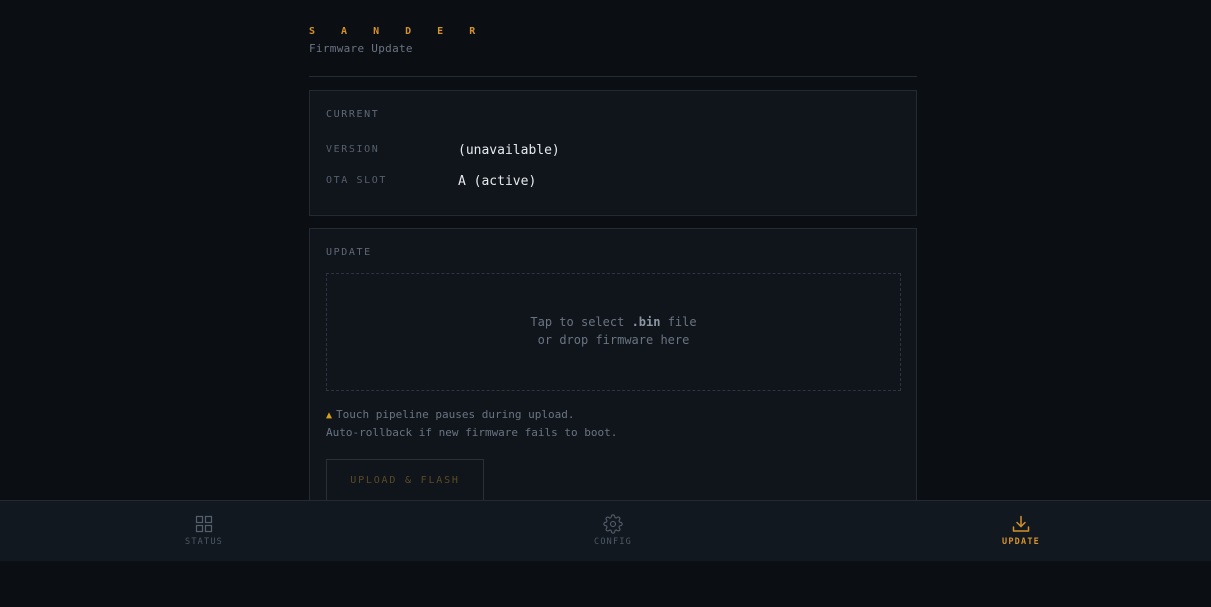 The width and height of the screenshot is (1211, 607). What do you see at coordinates (356, 180) in the screenshot?
I see `ota-slot-label: OTA SLOT` at bounding box center [356, 180].